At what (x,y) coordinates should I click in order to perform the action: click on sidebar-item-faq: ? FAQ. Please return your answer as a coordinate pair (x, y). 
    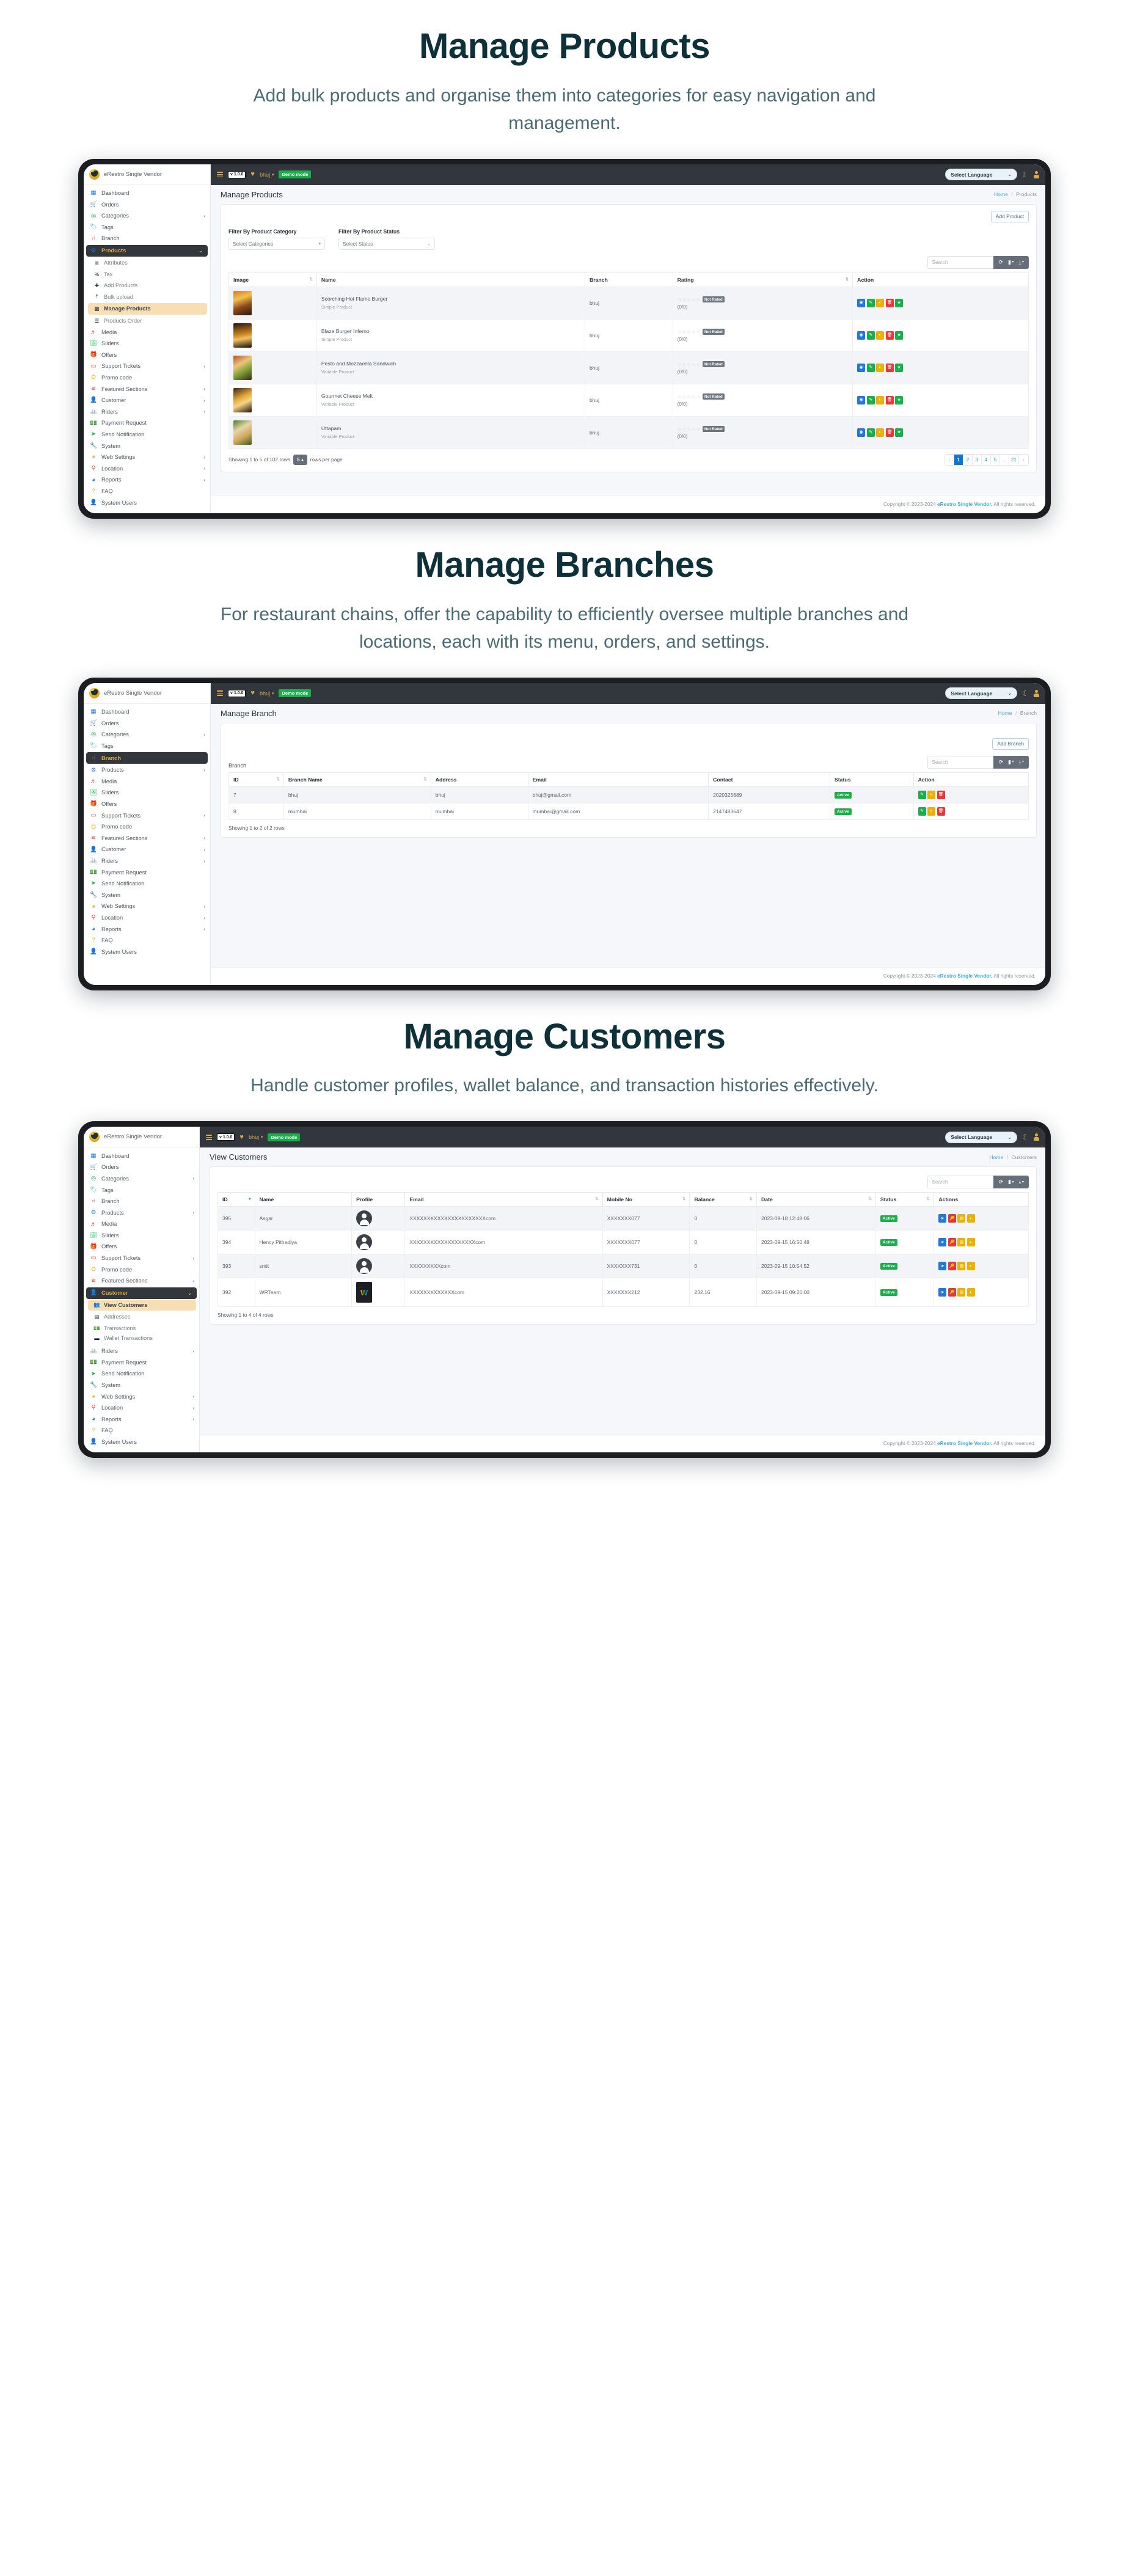
    Looking at the image, I should click on (147, 940).